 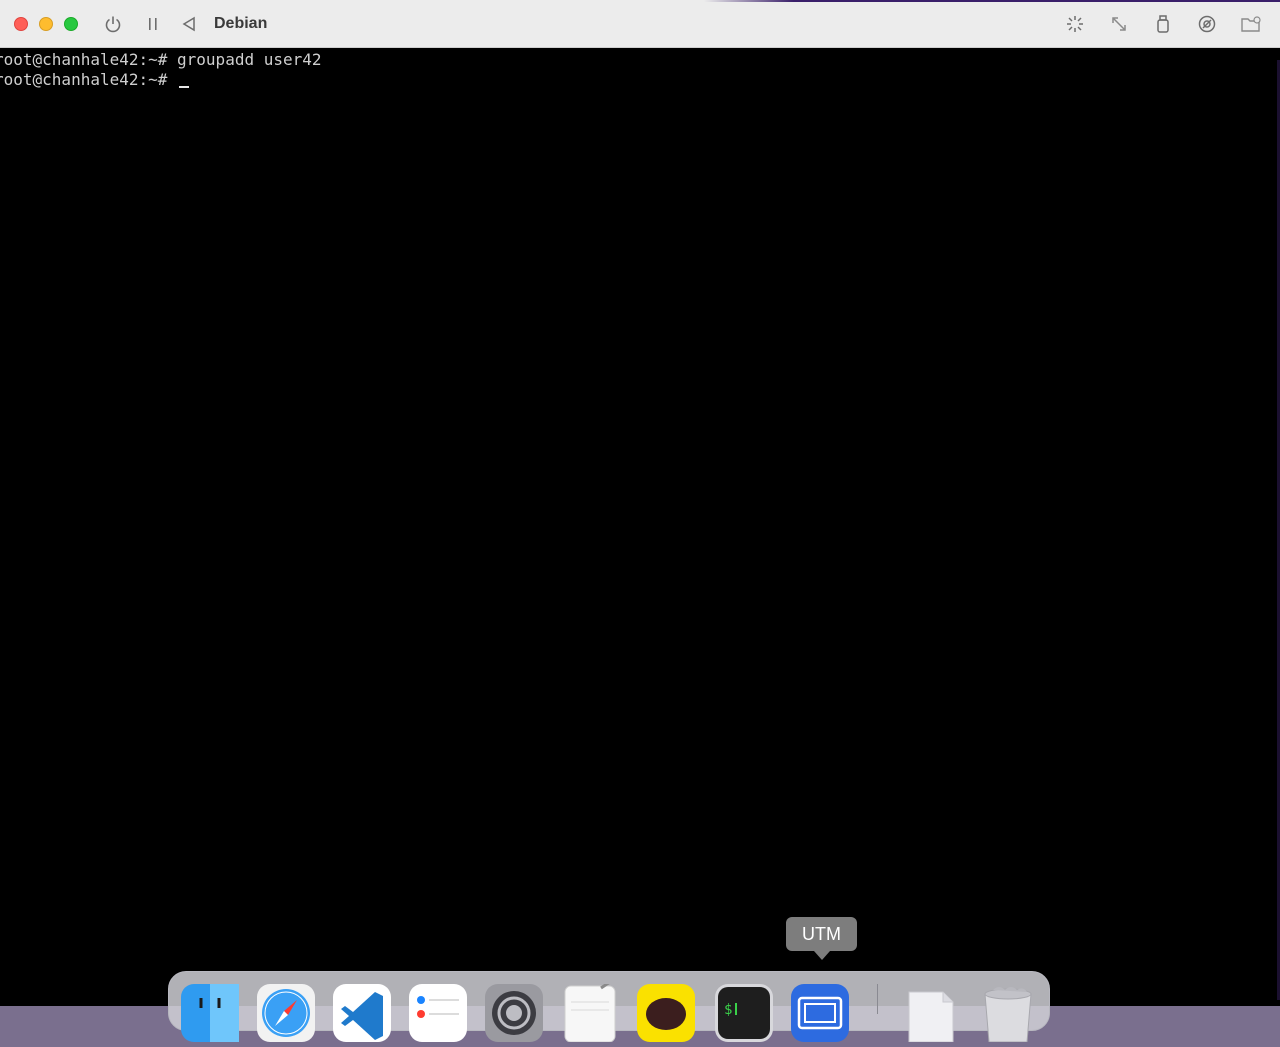 What do you see at coordinates (744, 1013) in the screenshot?
I see `terminal-app-icon: $` at bounding box center [744, 1013].